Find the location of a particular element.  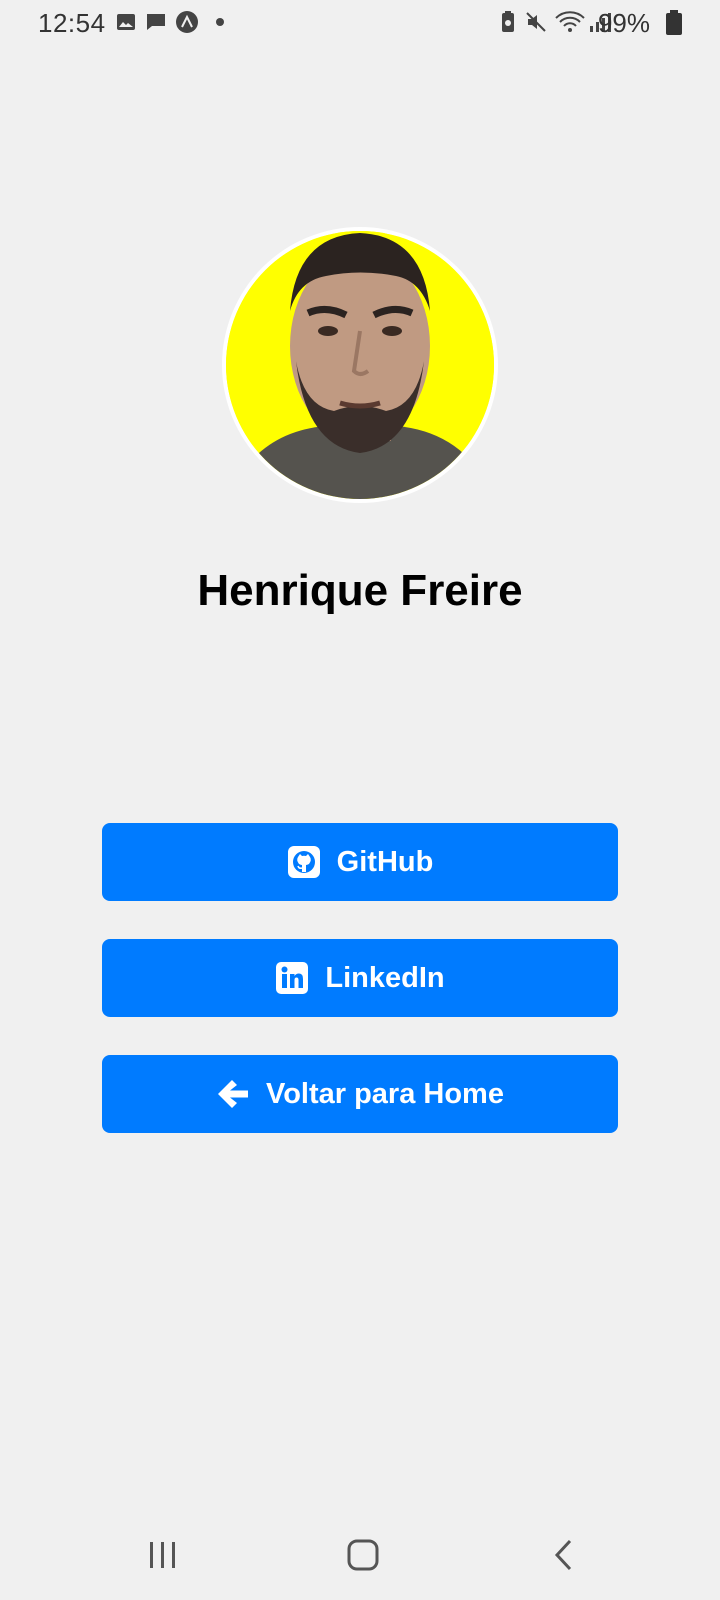

mute-icon is located at coordinates (536, 22).